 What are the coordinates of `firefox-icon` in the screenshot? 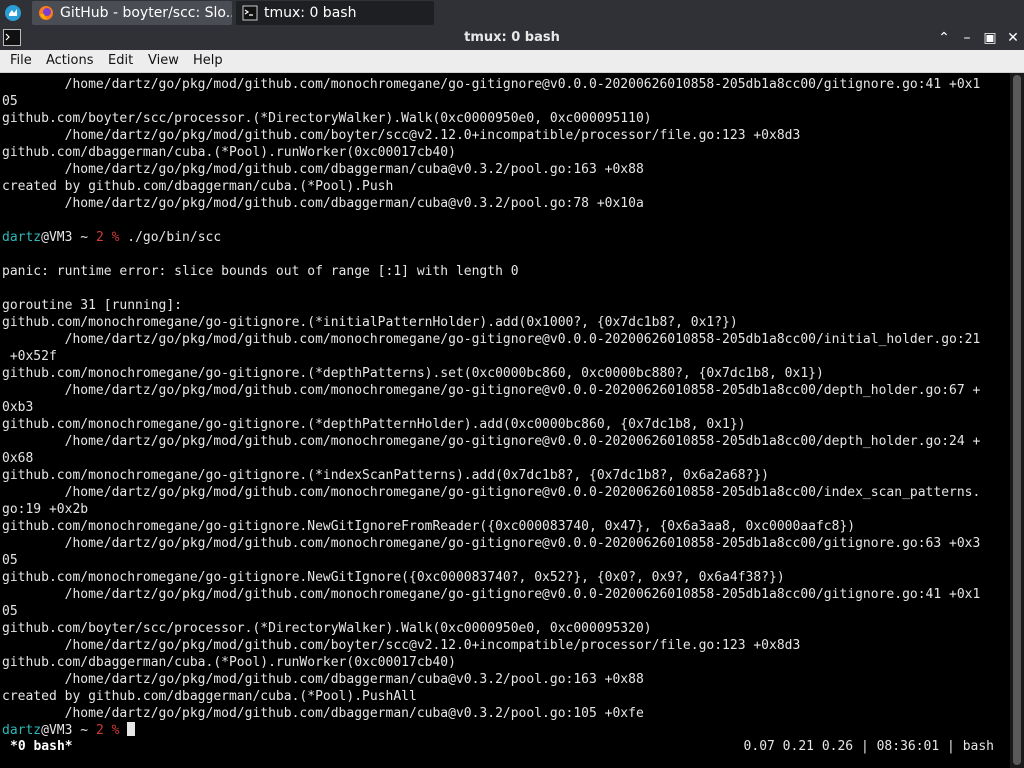 It's located at (46, 13).